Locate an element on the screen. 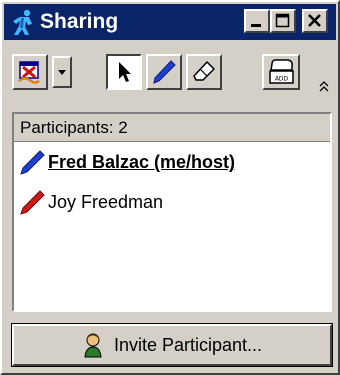  pointer-icon is located at coordinates (125, 72).